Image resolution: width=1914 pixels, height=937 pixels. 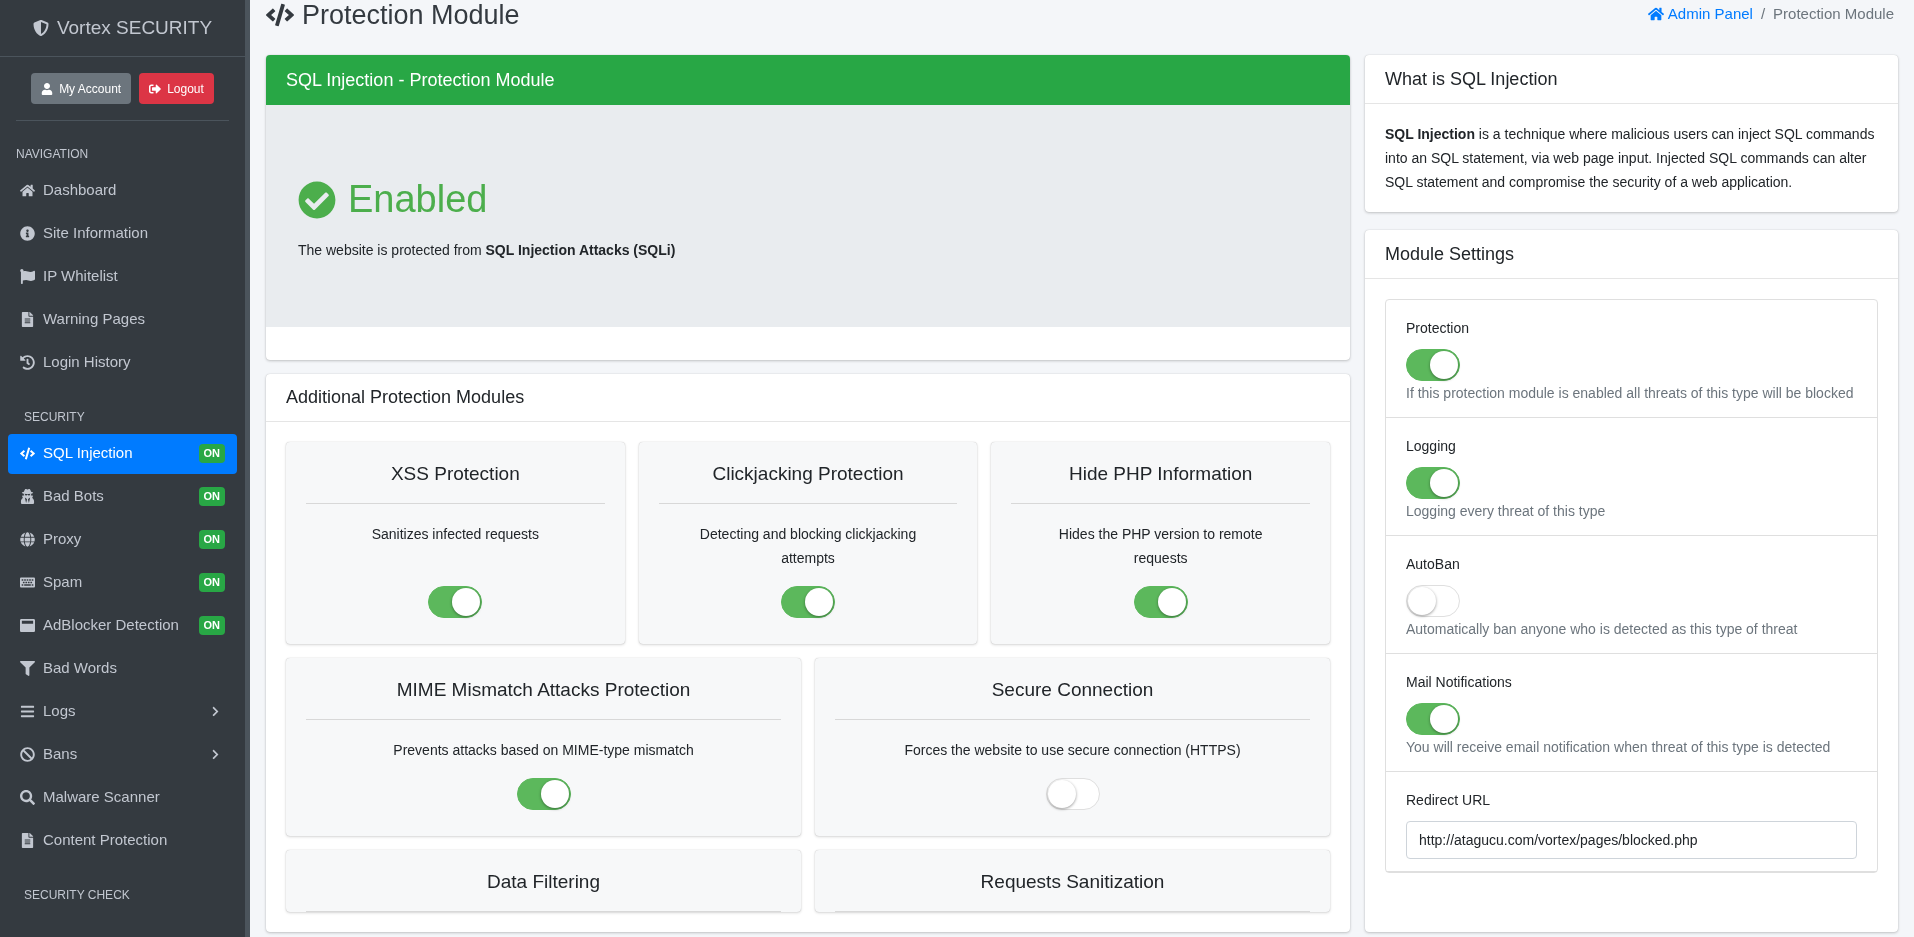 What do you see at coordinates (27, 711) in the screenshot?
I see `list-icon` at bounding box center [27, 711].